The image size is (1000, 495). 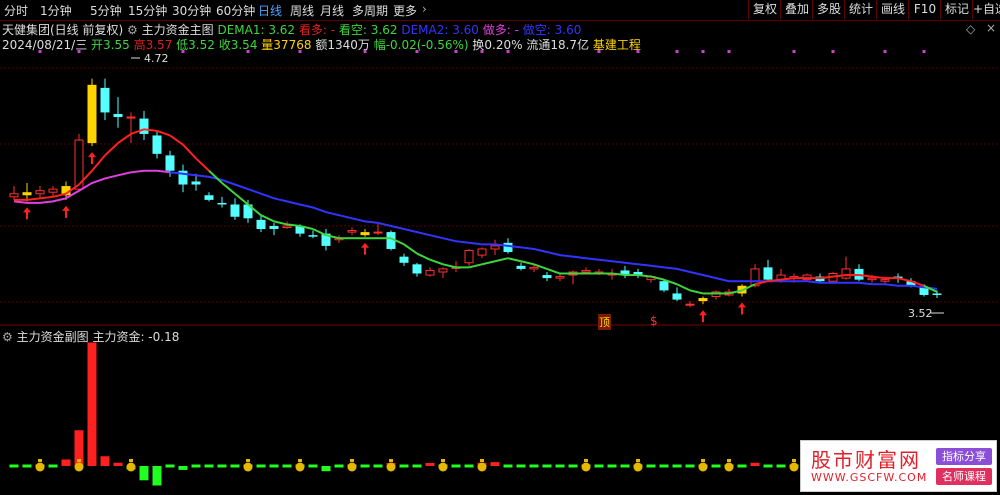 I want to click on low-price-label: 3.52, so click(x=920, y=313).